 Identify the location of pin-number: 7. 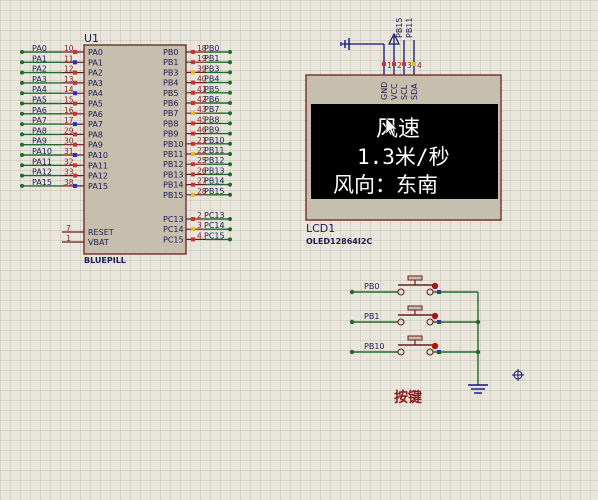
(68, 228).